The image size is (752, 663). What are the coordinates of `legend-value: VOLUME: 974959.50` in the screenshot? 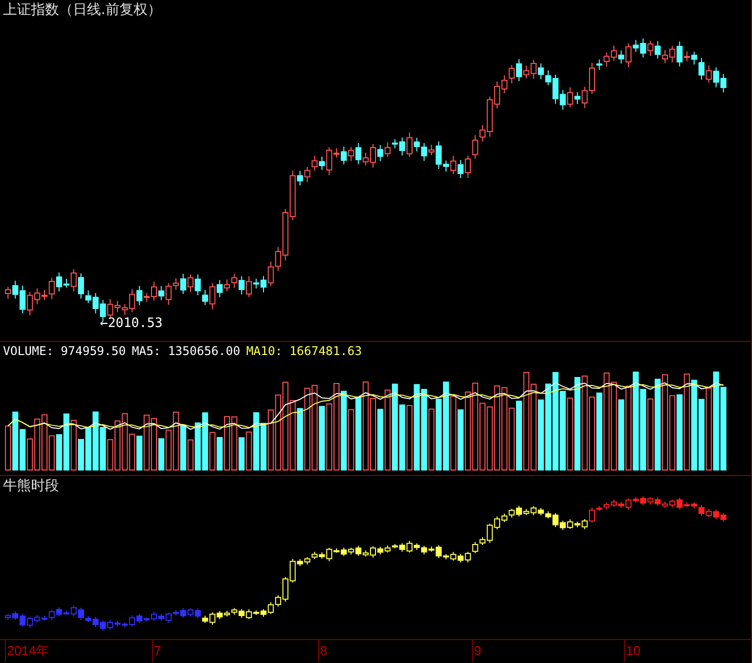 It's located at (64, 351).